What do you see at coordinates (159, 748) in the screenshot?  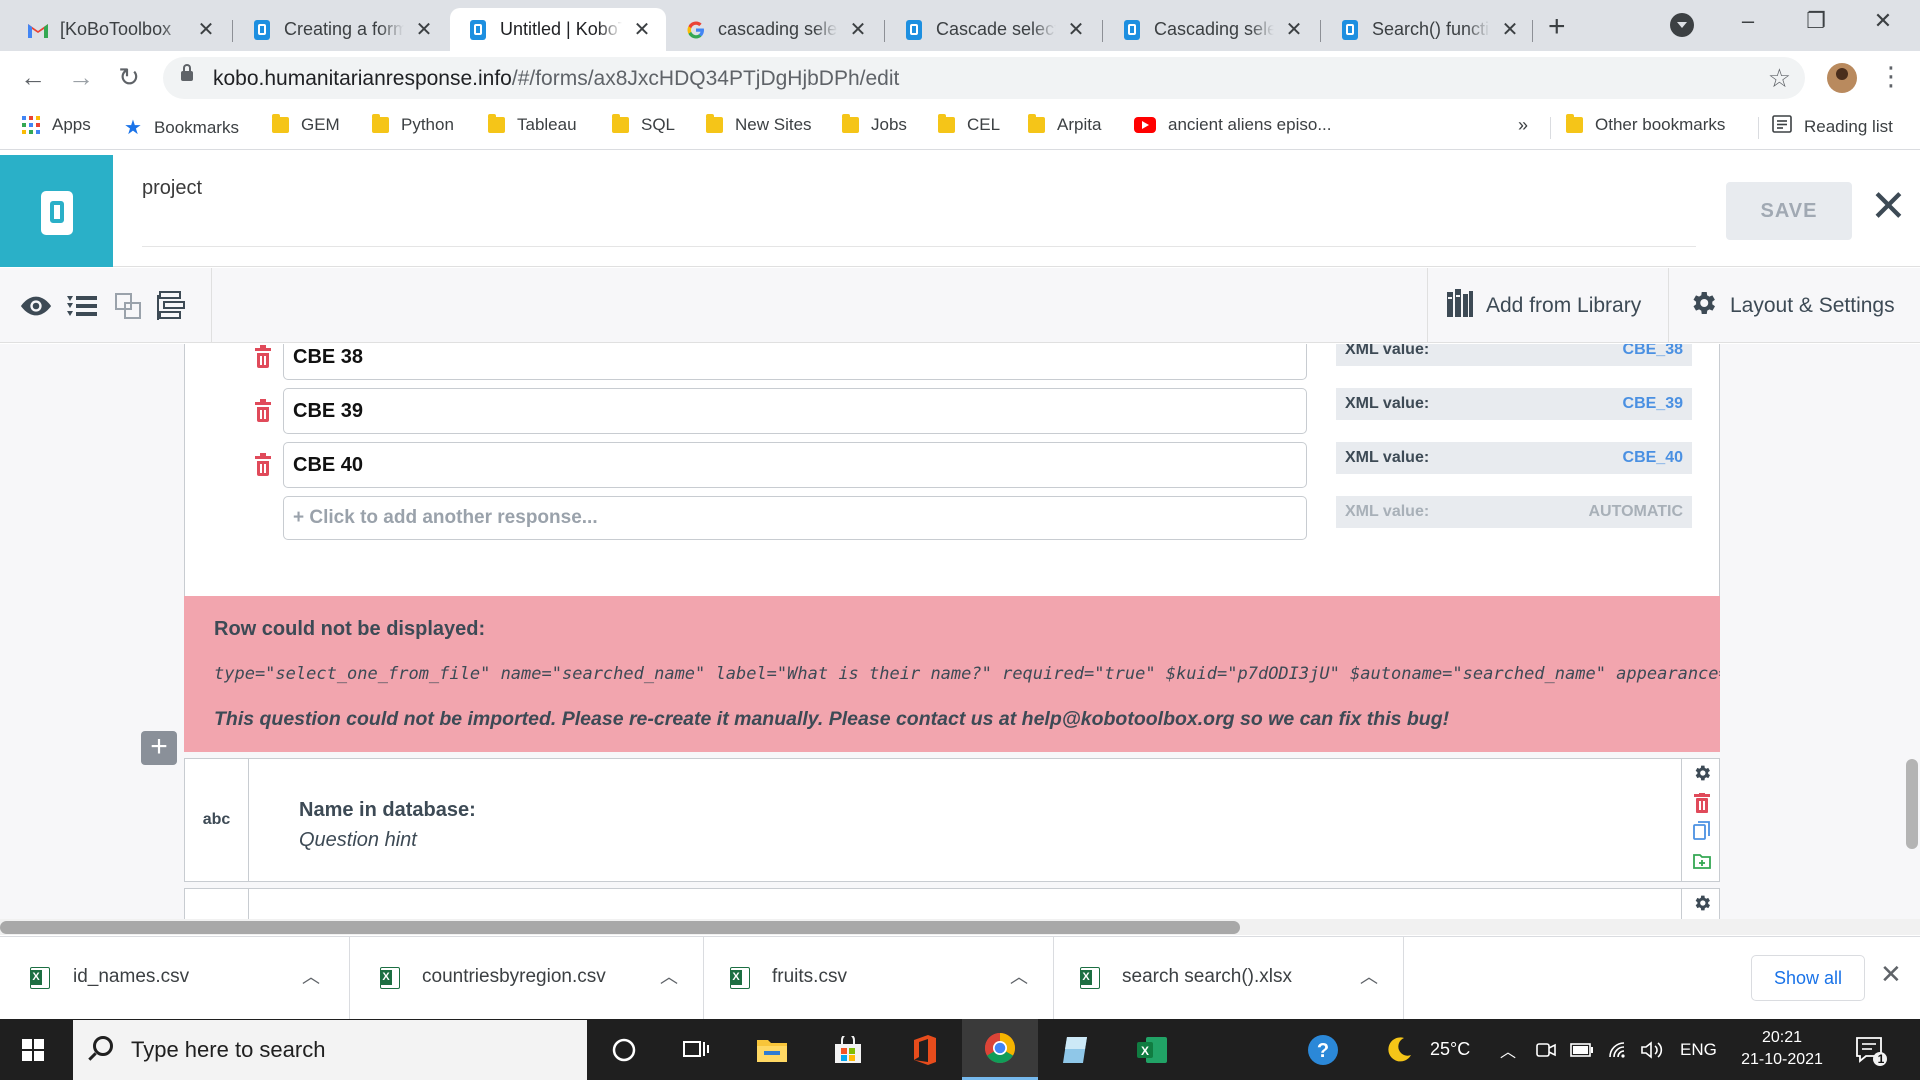 I see `add-question-button: +` at bounding box center [159, 748].